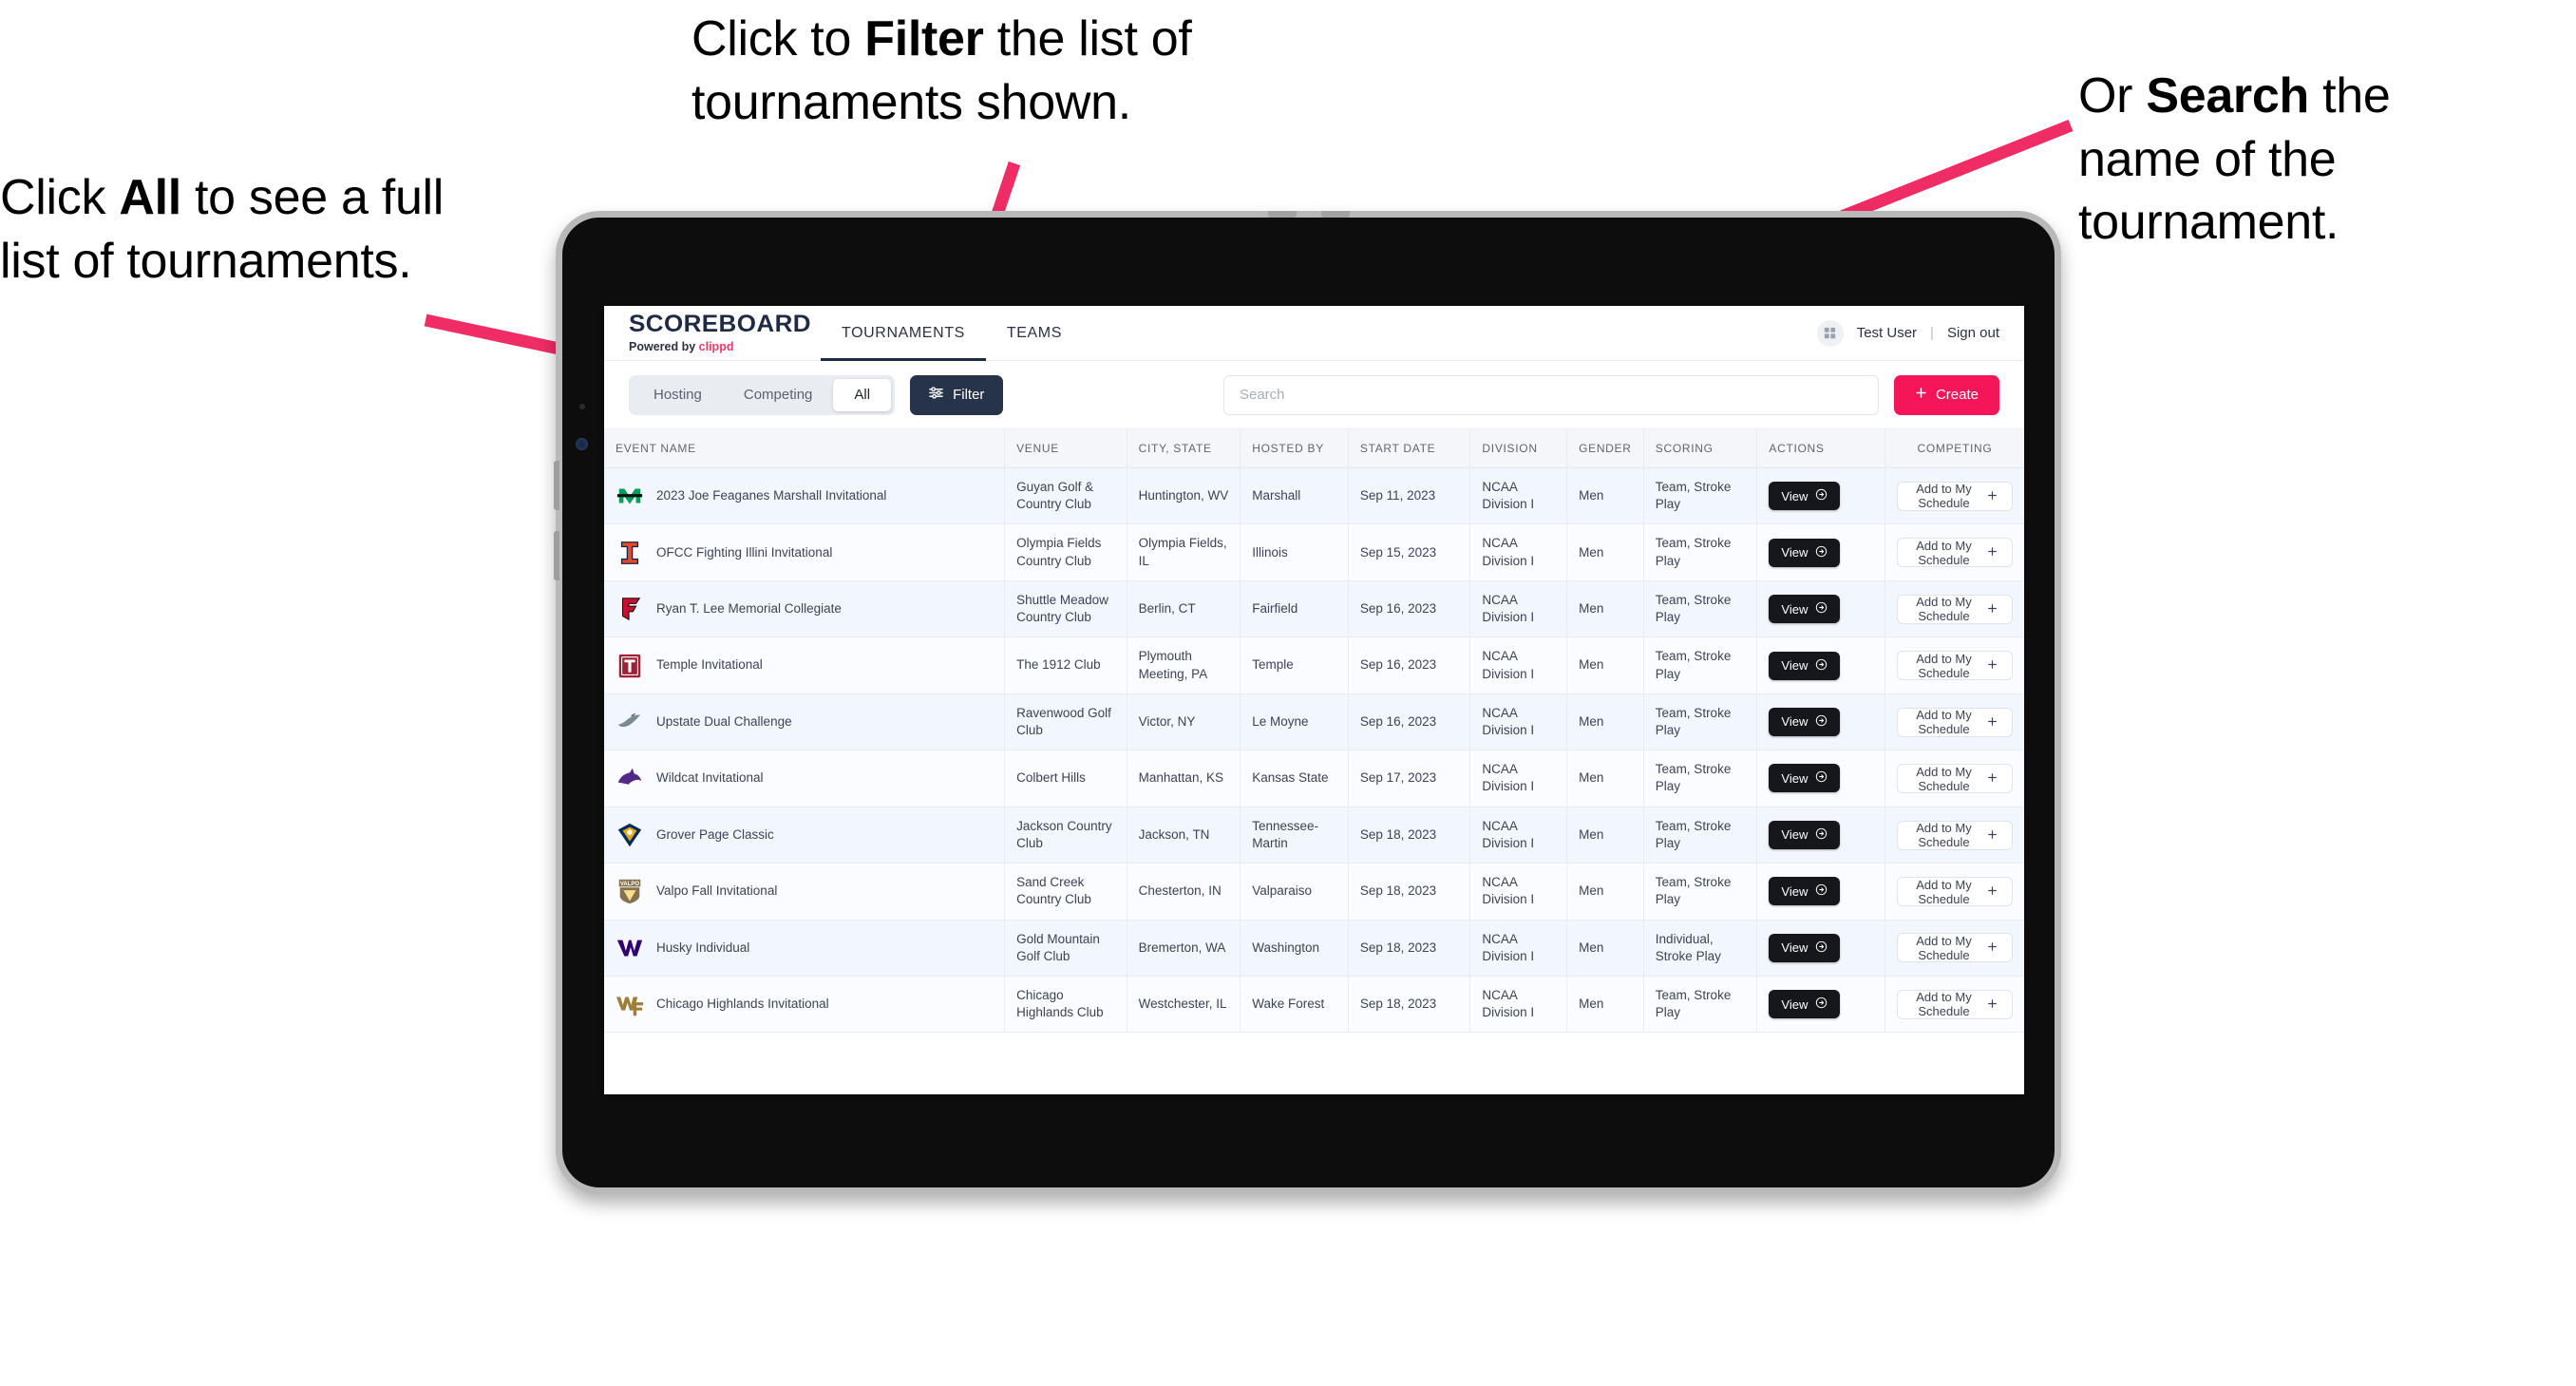  Describe the element at coordinates (1605, 448) in the screenshot. I see `column-header-gender: GENDER` at that location.